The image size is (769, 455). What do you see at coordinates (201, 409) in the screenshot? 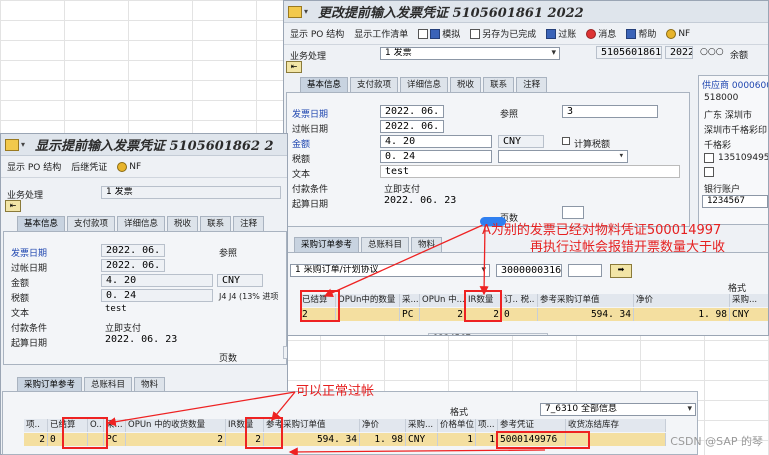
I see `arrow-to-settled-front` at bounding box center [201, 409].